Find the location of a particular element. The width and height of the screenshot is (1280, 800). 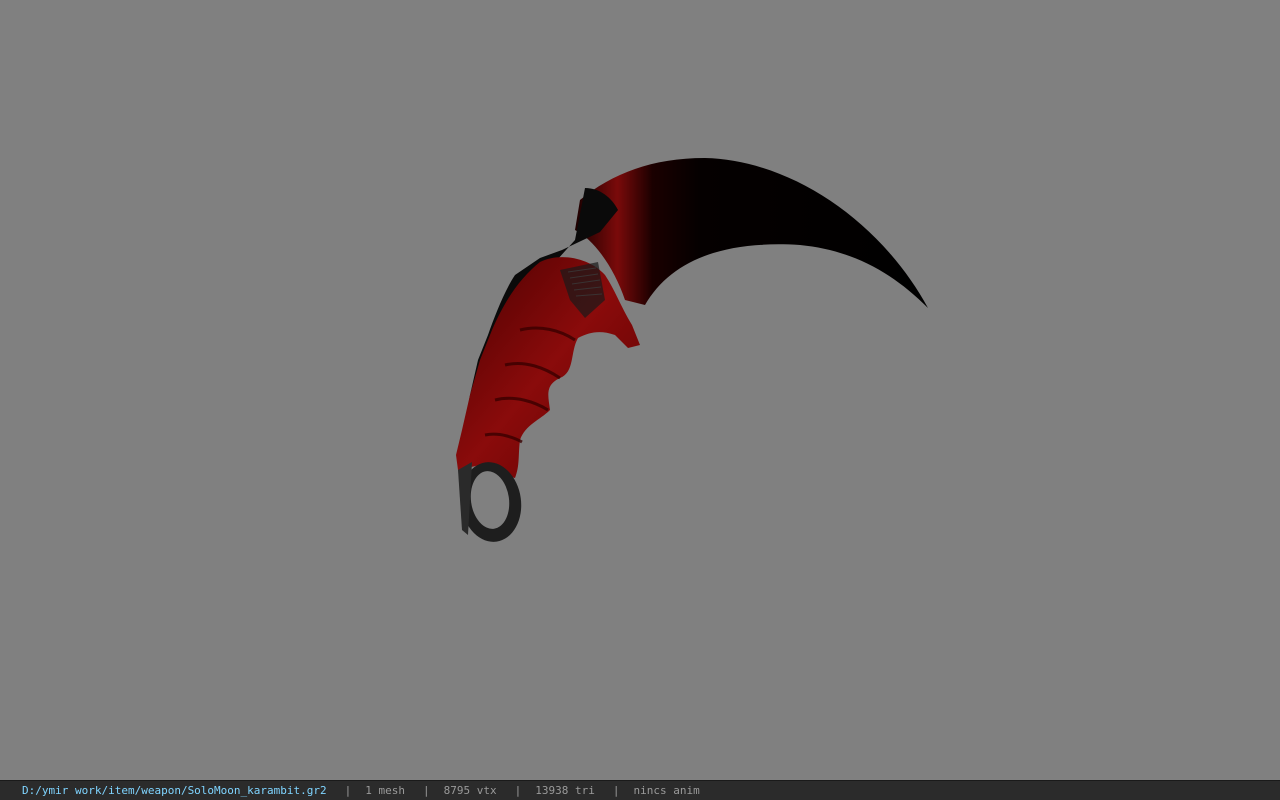

blade-shape is located at coordinates (751, 233).